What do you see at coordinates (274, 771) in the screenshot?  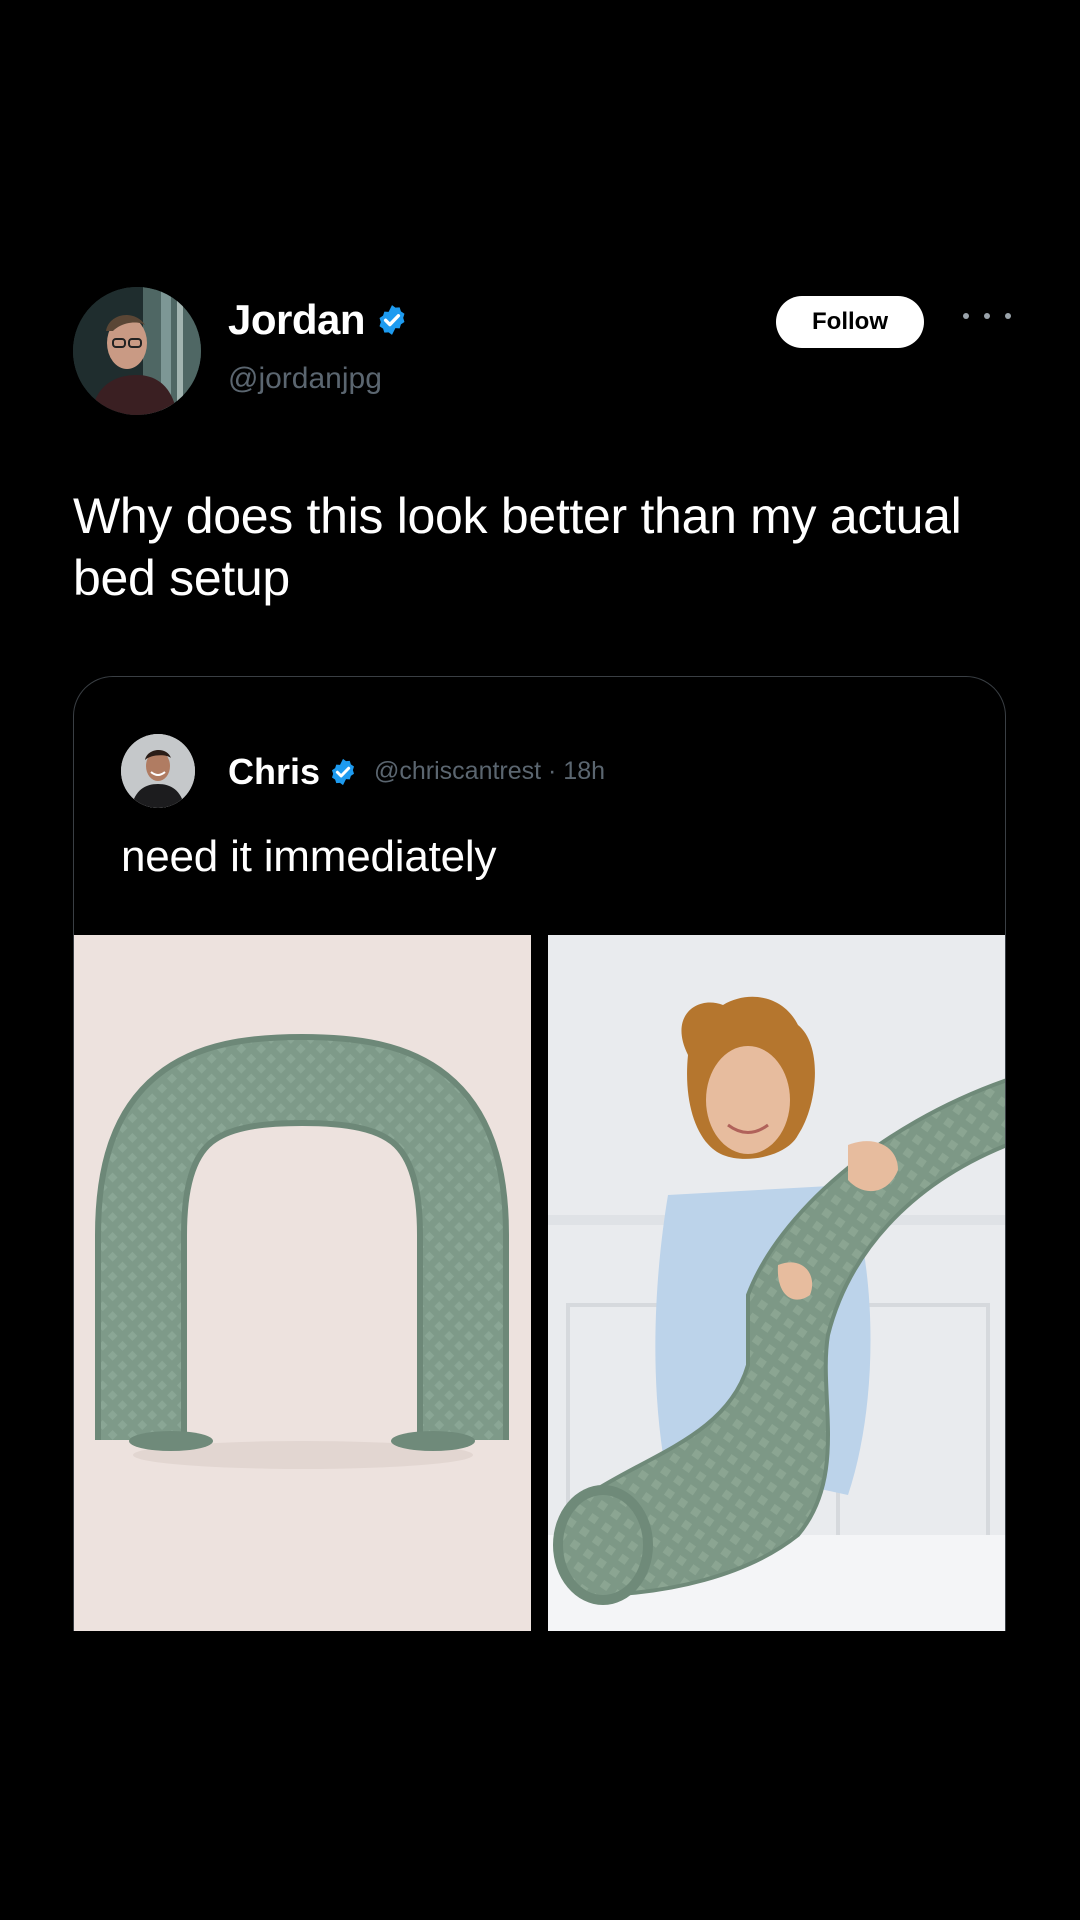 I see `quoted-author-name-text: Chris` at bounding box center [274, 771].